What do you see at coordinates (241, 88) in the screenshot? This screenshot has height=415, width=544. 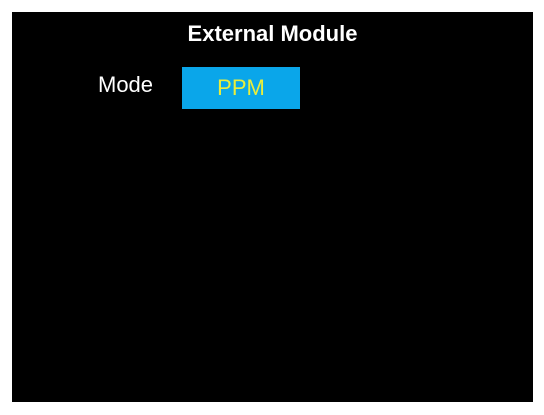 I see `mode-selector: PPM` at bounding box center [241, 88].